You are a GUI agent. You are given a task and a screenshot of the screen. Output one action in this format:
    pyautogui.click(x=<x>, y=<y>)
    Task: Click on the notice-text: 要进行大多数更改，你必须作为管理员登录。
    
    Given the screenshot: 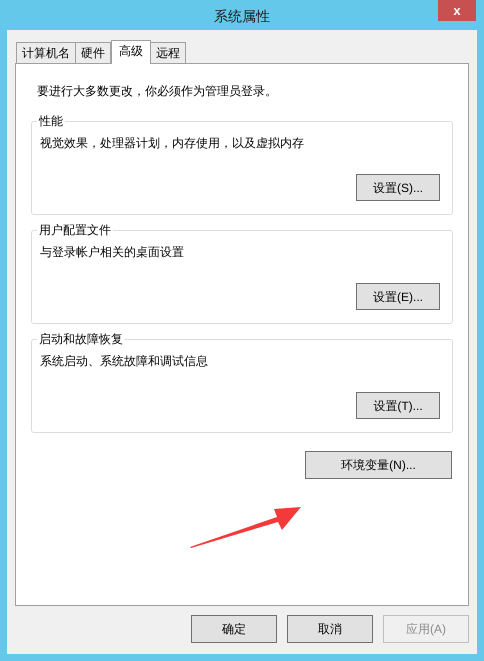 What is the action you would take?
    pyautogui.click(x=157, y=91)
    